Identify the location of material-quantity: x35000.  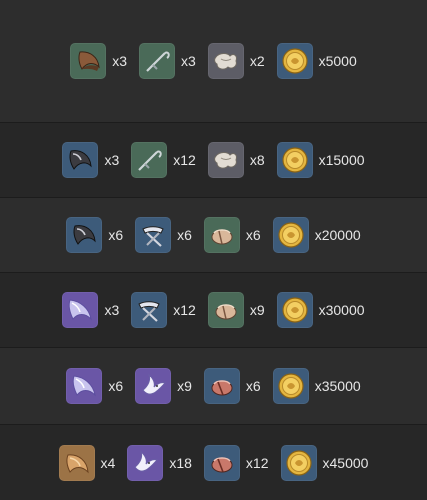
(337, 386).